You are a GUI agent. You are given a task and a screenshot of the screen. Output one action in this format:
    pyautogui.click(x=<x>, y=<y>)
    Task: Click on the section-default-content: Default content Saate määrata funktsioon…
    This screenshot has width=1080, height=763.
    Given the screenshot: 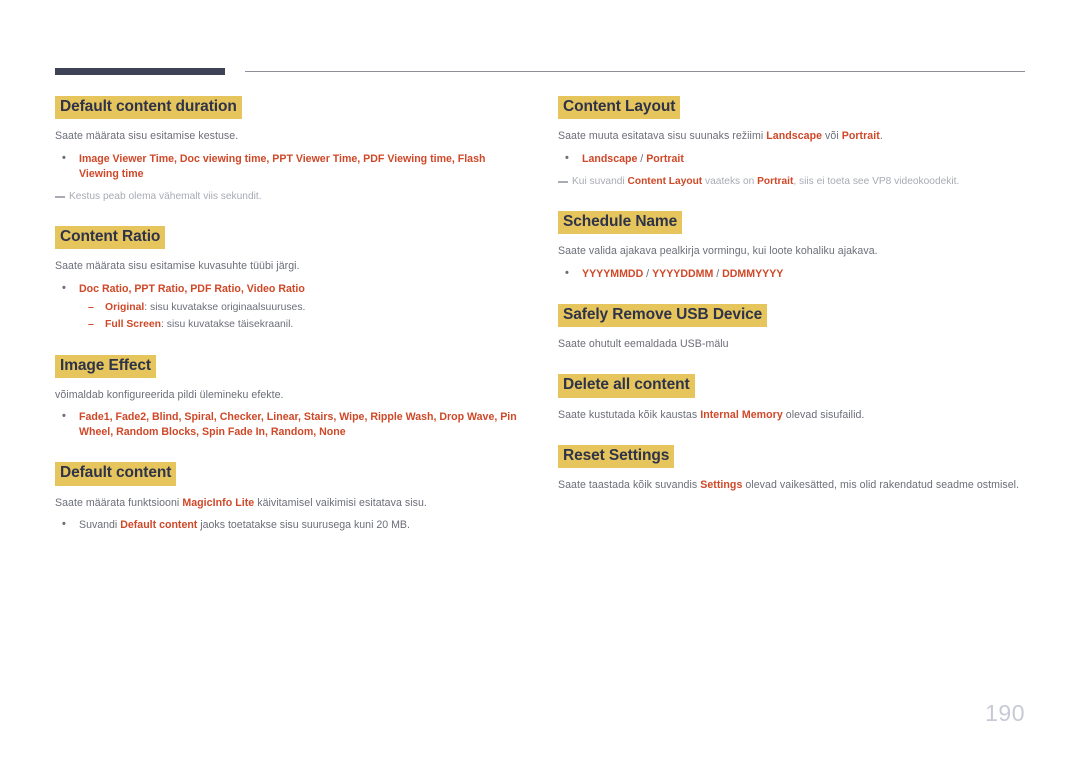 What is the action you would take?
    pyautogui.click(x=290, y=497)
    